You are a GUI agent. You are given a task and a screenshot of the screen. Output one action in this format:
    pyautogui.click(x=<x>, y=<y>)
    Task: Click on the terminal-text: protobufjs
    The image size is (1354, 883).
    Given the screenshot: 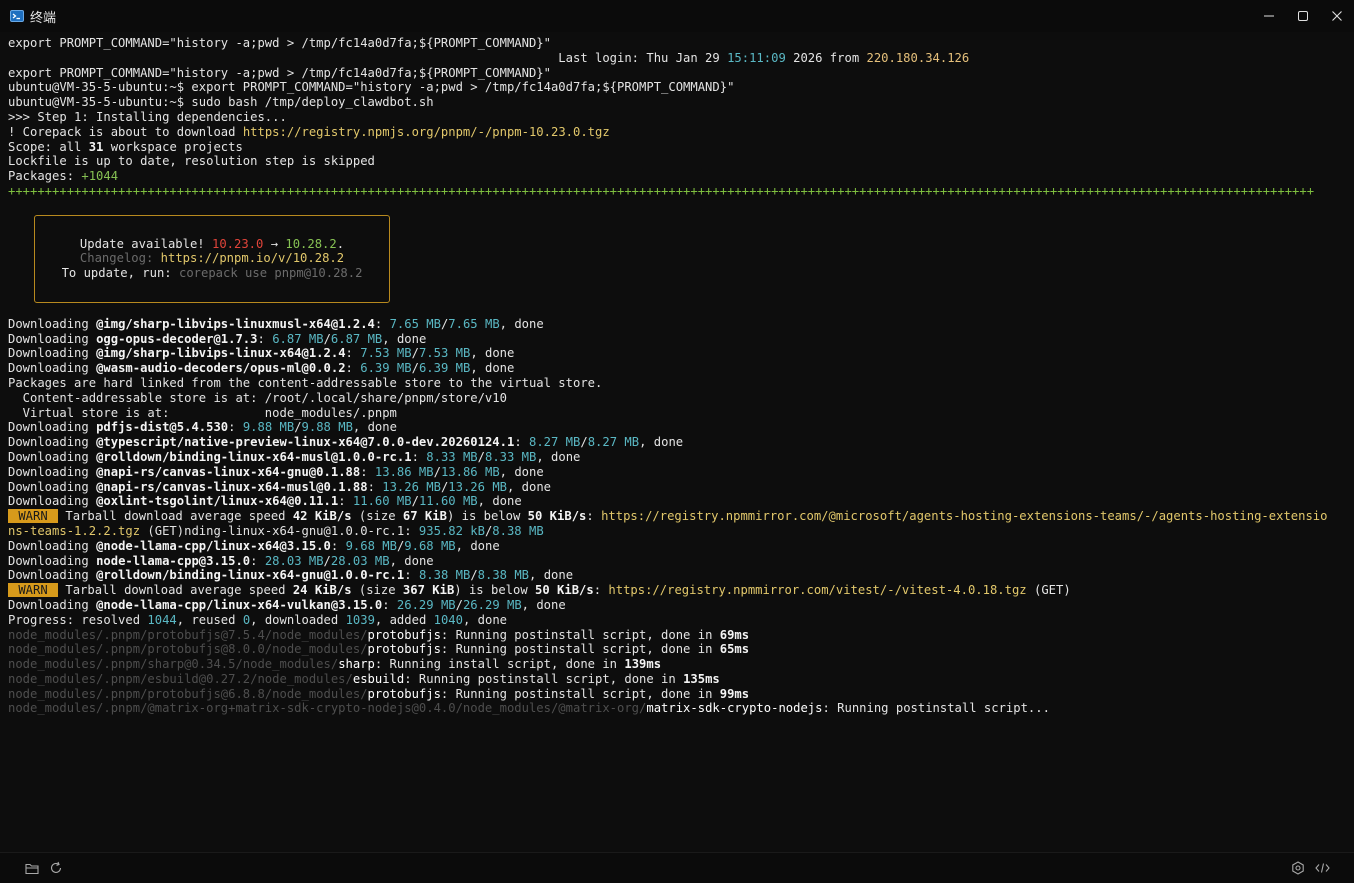 What is the action you would take?
    pyautogui.click(x=404, y=693)
    